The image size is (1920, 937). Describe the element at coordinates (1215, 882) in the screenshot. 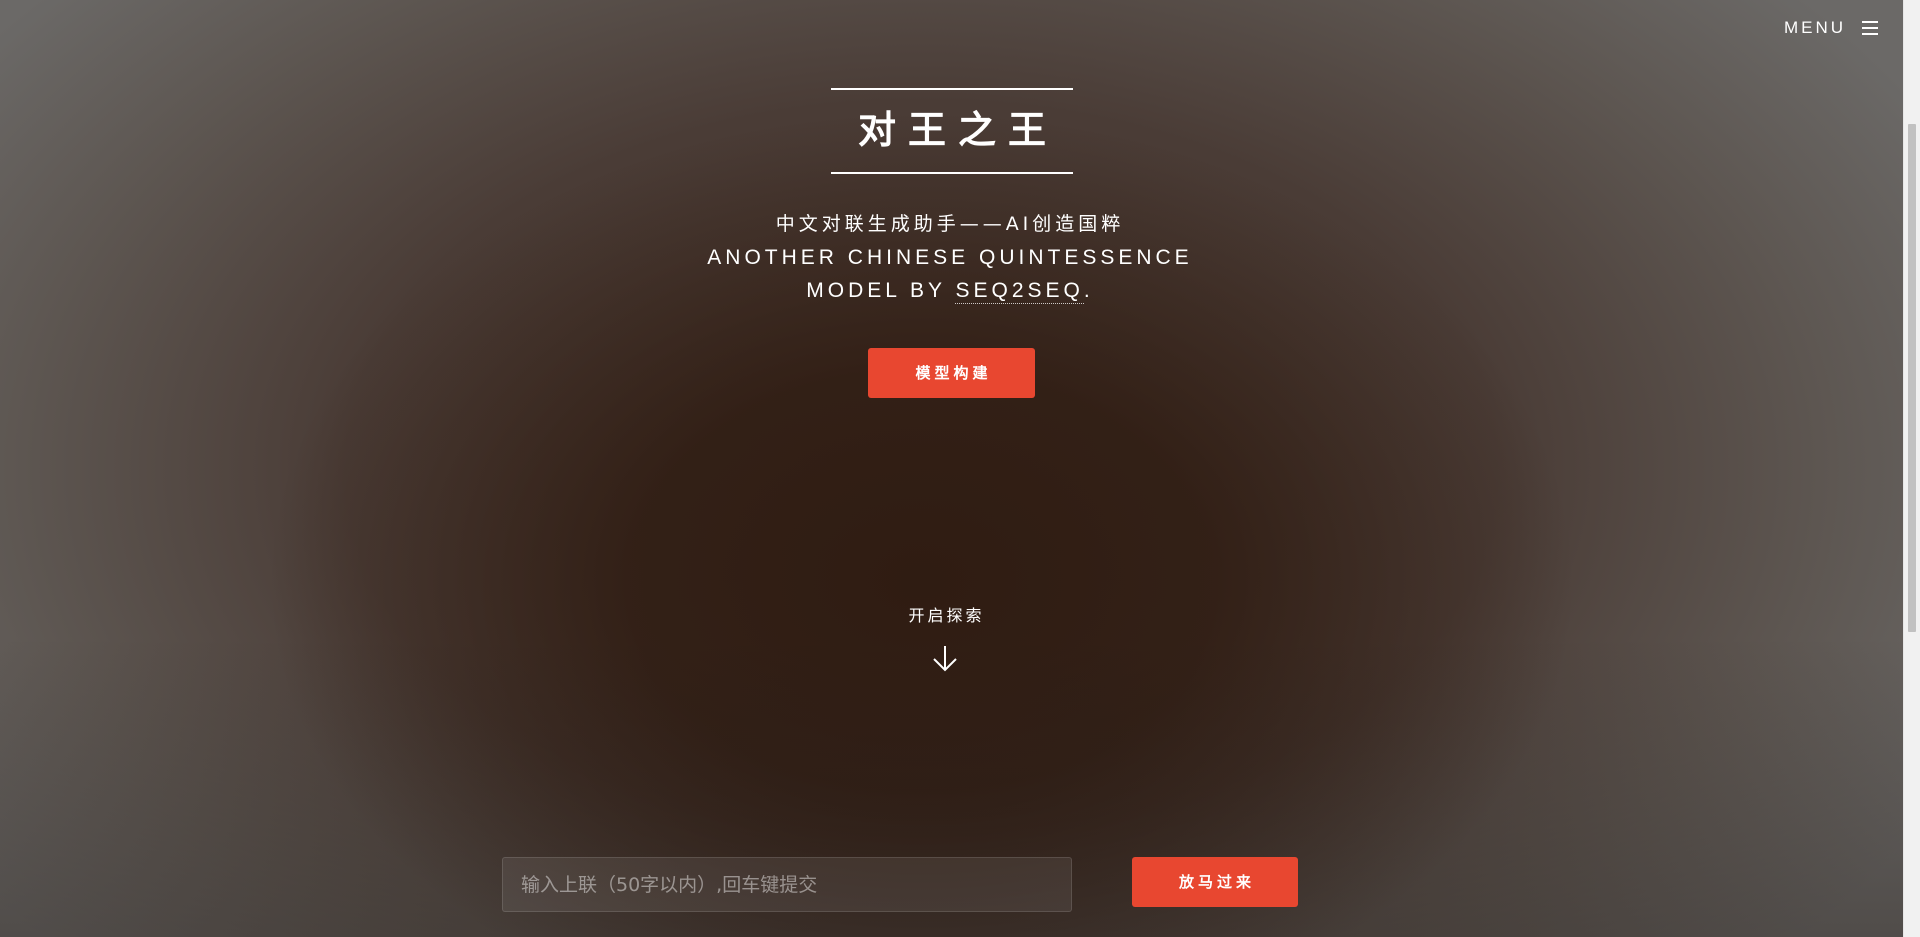

I see `submit-button: 放马过来` at that location.